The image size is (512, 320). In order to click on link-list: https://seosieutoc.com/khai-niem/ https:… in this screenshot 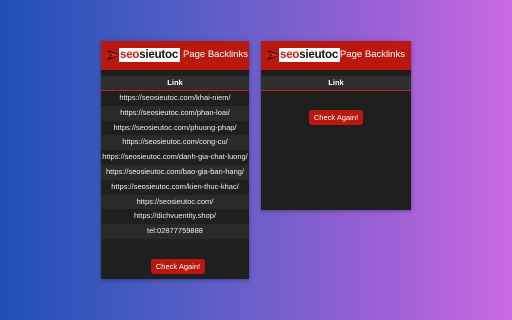, I will do `click(175, 165)`.